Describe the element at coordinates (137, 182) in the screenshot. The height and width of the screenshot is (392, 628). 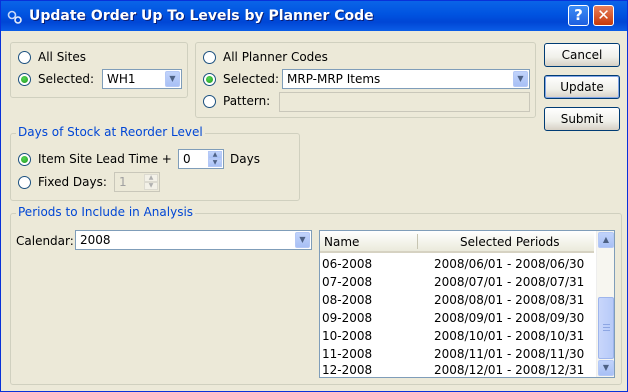
I see `fixed-days-spinbox: 1 ▲ ▼` at that location.